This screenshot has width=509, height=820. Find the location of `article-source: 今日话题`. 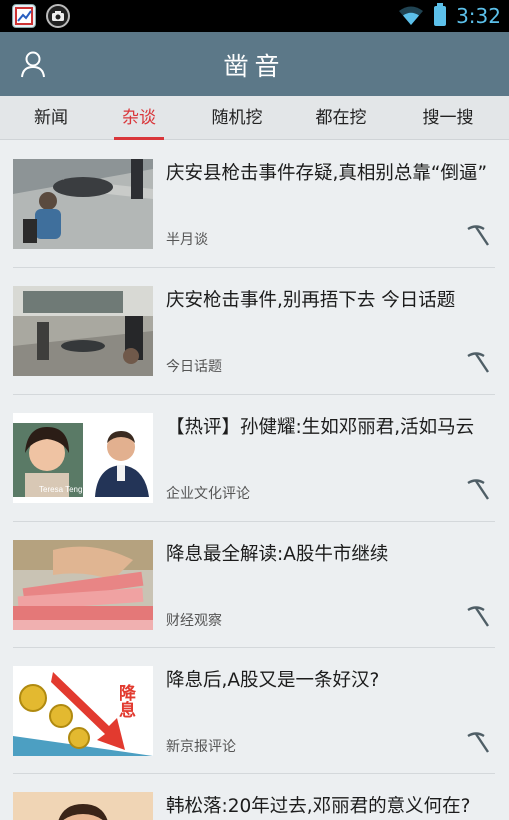

article-source: 今日话题 is located at coordinates (194, 367).